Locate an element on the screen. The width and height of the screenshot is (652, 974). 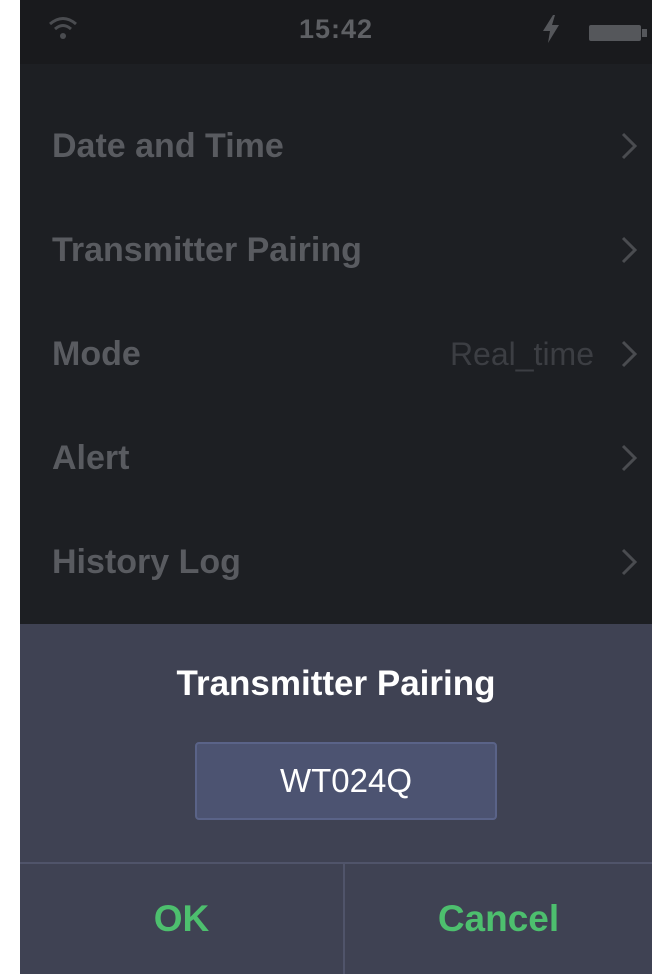
dialog-title: Transmitter Pairing is located at coordinates (336, 683).